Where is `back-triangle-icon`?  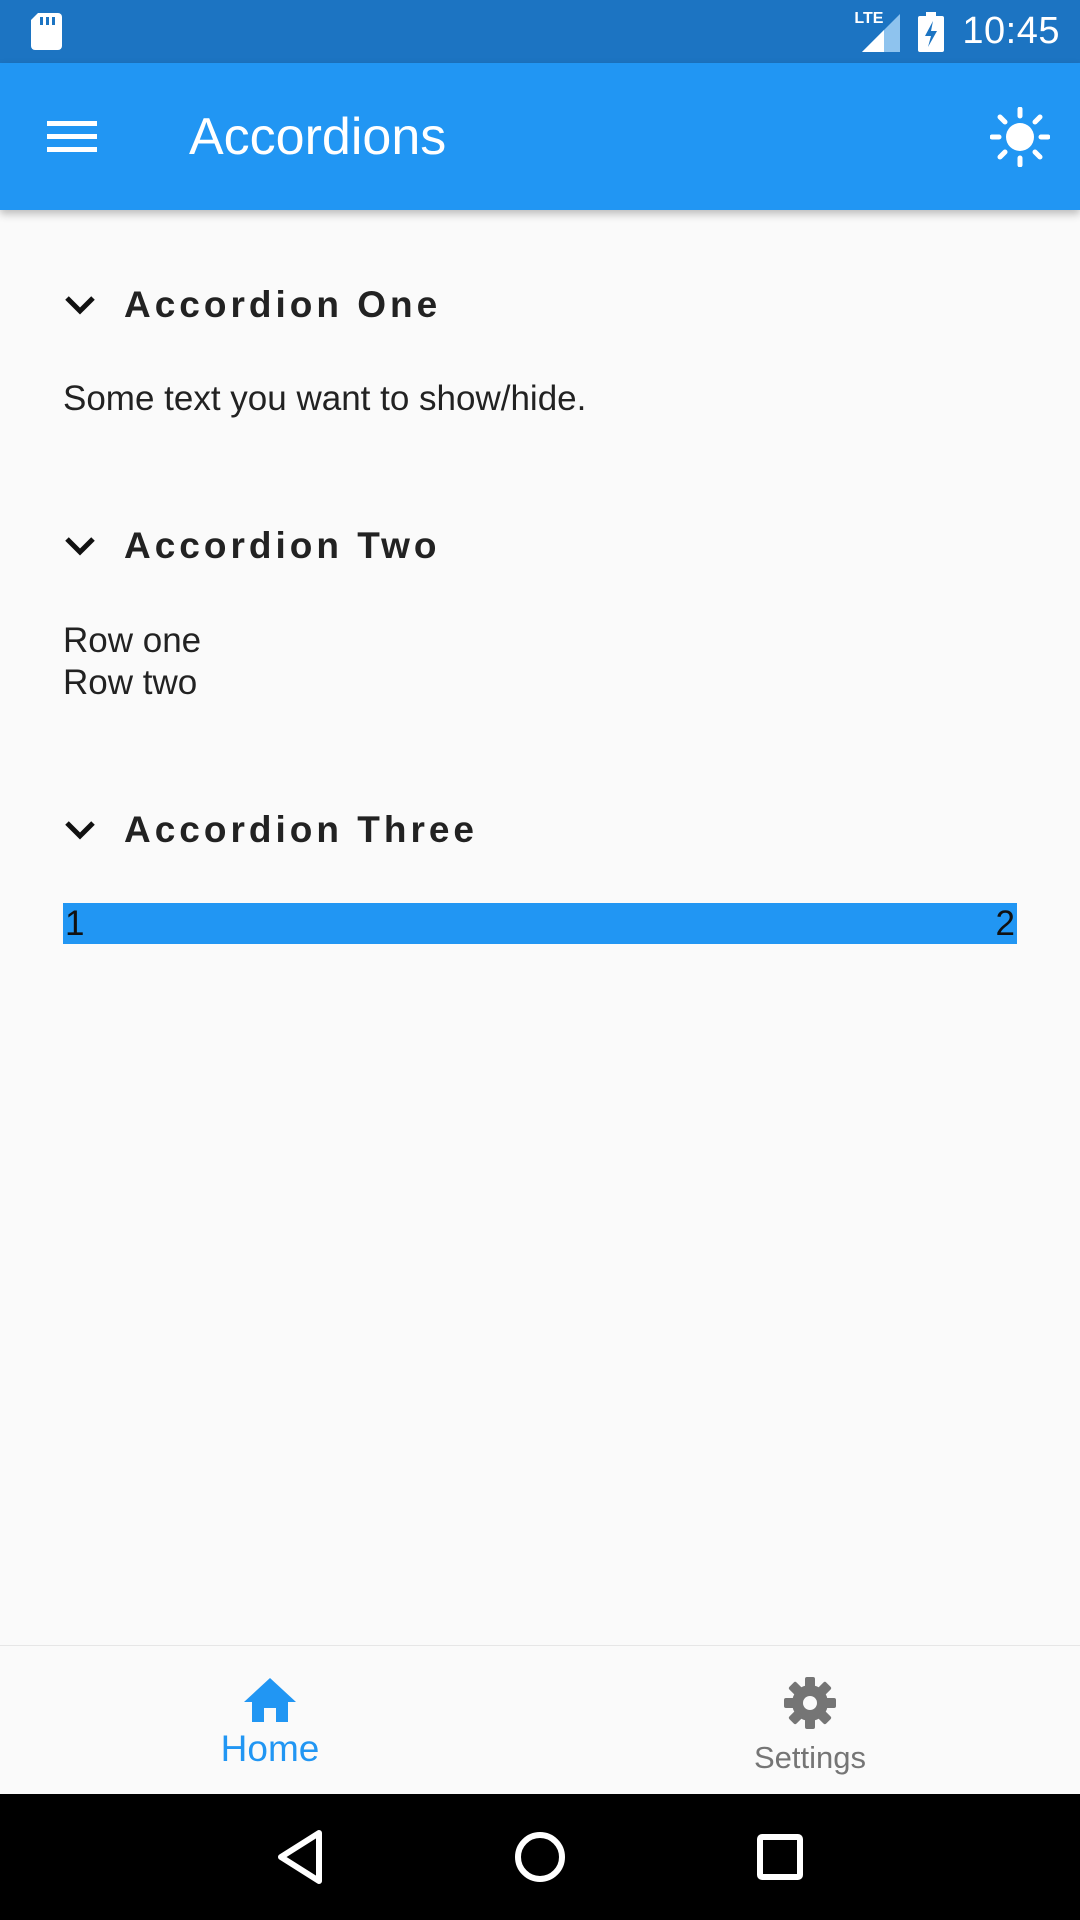
back-triangle-icon is located at coordinates (300, 1857).